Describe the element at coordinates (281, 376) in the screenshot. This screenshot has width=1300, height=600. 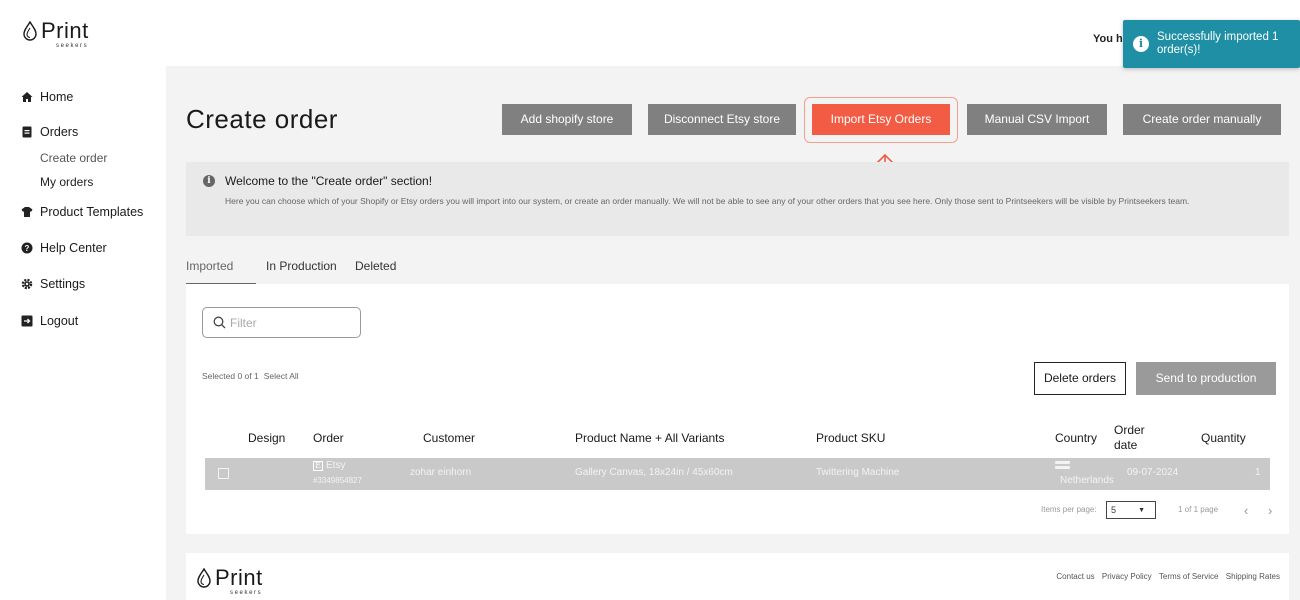
I see `select-all-link: Select All` at that location.